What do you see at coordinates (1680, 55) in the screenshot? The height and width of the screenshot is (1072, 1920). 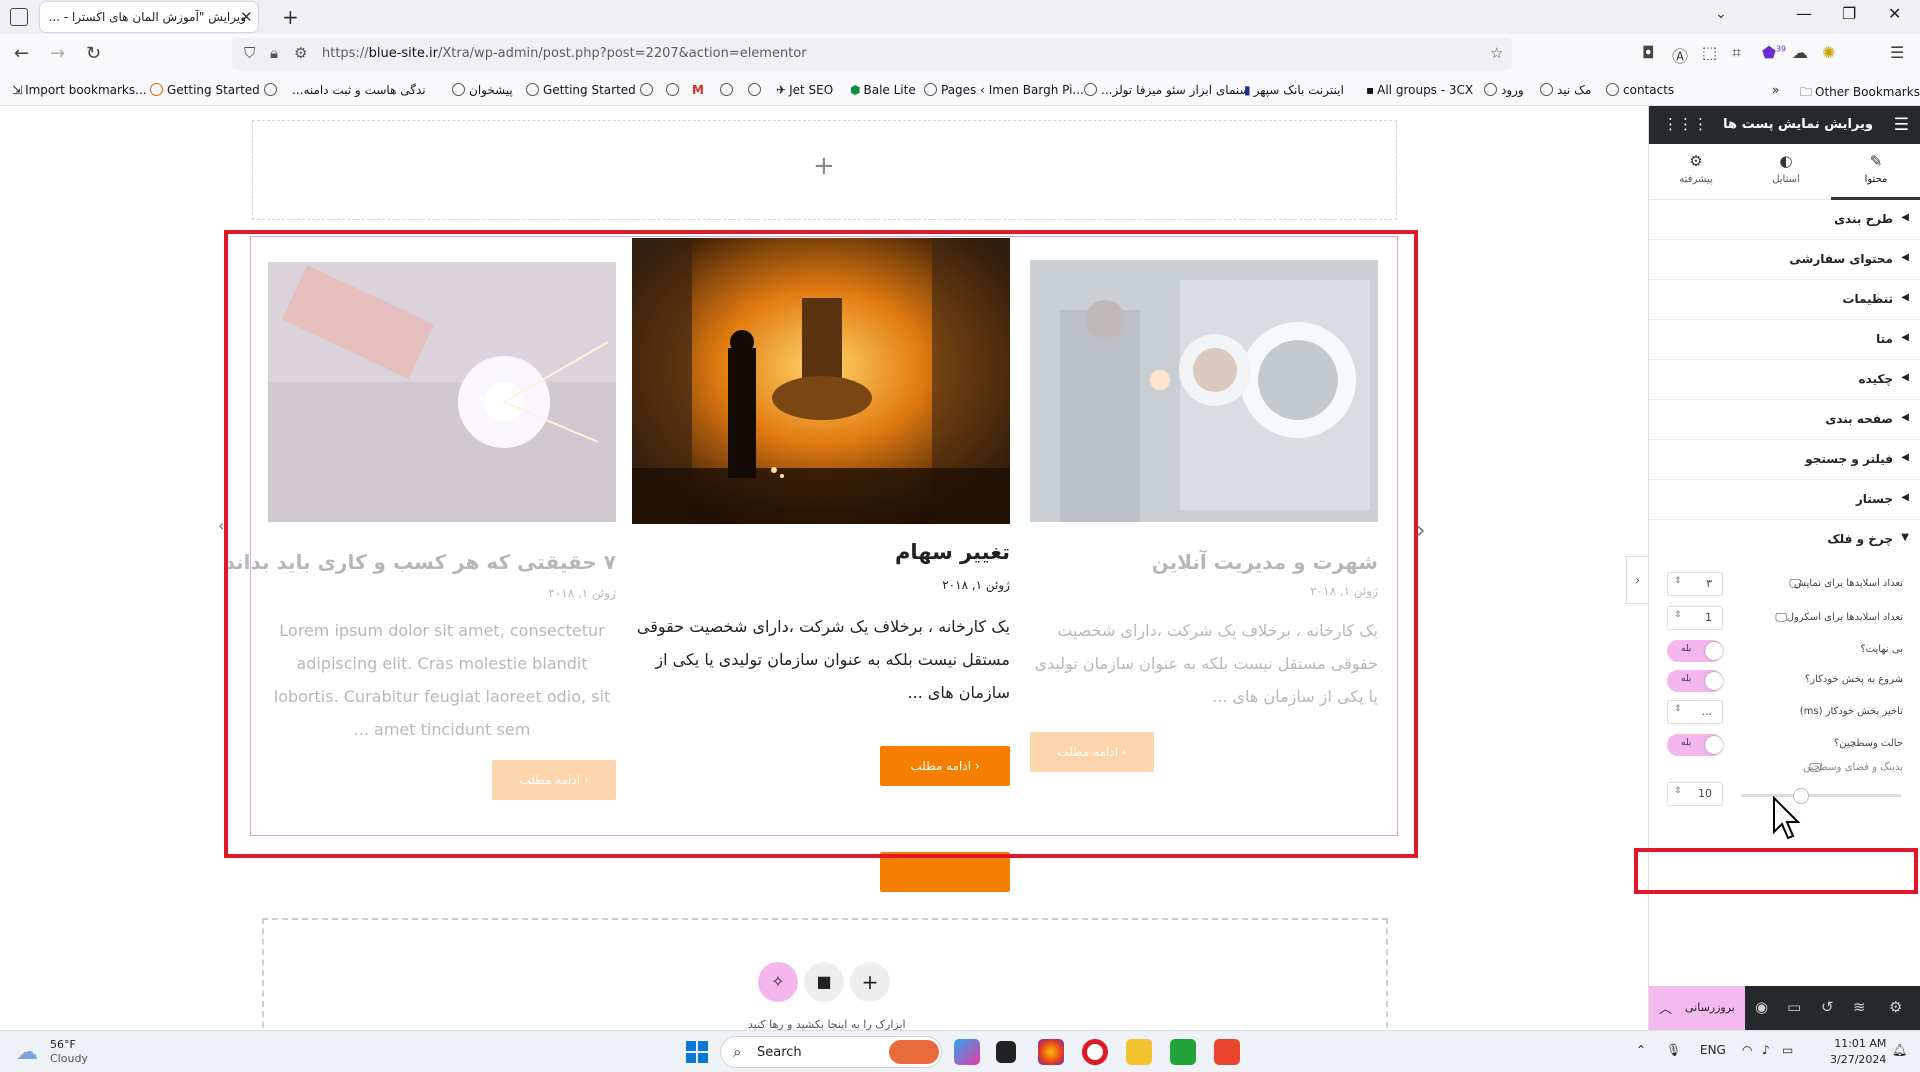 I see `account-icon: Ⓐ` at bounding box center [1680, 55].